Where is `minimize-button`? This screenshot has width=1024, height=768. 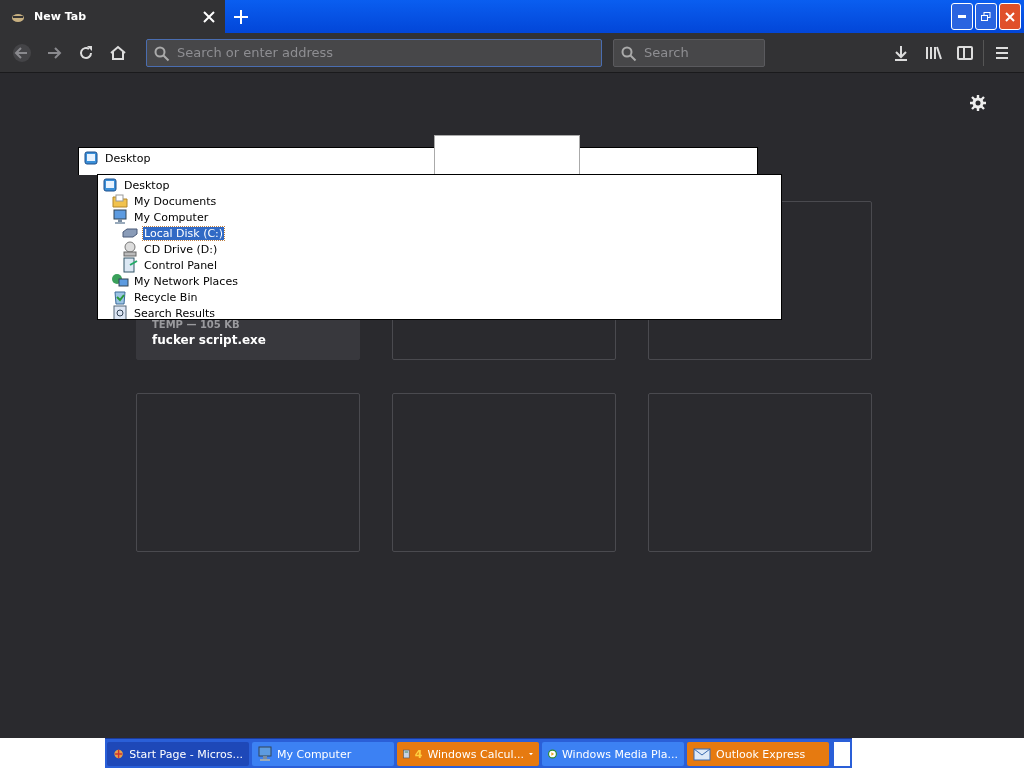 minimize-button is located at coordinates (962, 16).